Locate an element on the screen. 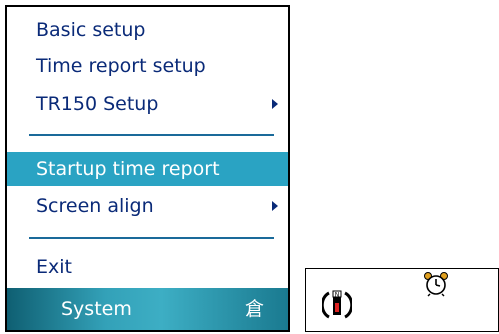 The width and height of the screenshot is (499, 334). menu-item-label: Basic setup is located at coordinates (91, 30).